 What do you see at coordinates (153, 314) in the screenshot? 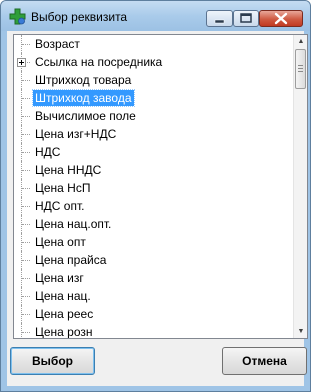
I see `list-item: Цена реес` at bounding box center [153, 314].